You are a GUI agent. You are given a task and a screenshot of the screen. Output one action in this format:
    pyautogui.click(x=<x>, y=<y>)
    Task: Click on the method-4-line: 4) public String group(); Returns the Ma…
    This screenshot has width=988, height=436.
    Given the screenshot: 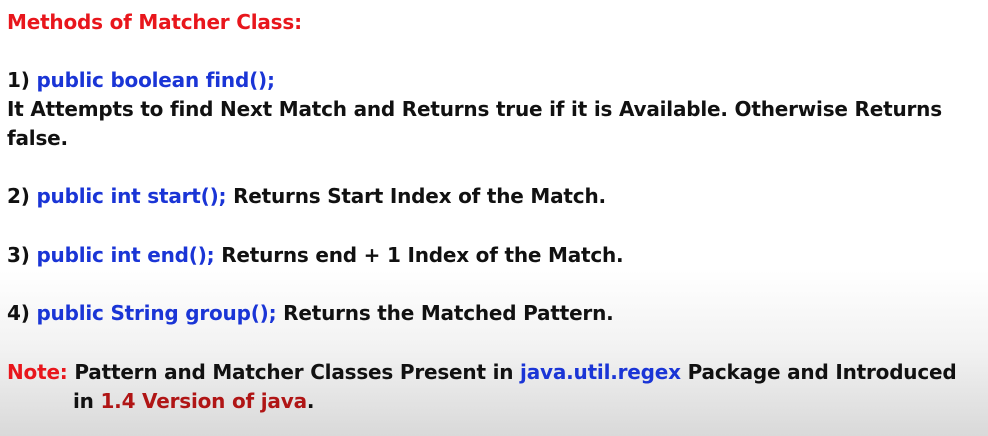 What is the action you would take?
    pyautogui.click(x=310, y=313)
    